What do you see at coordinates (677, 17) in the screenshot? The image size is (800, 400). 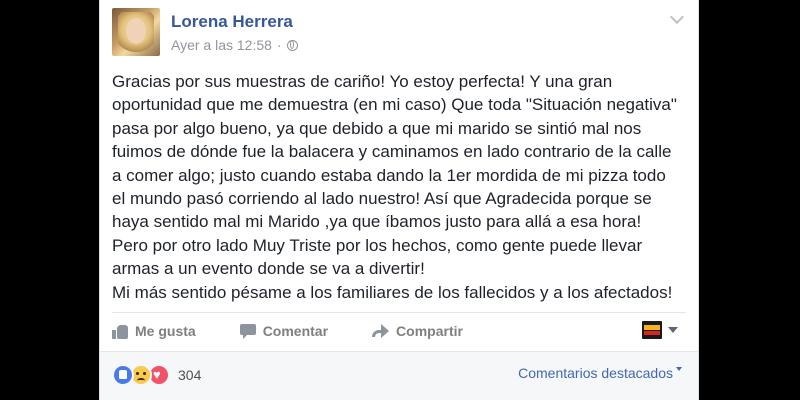 I see `chevron-down-icon` at bounding box center [677, 17].